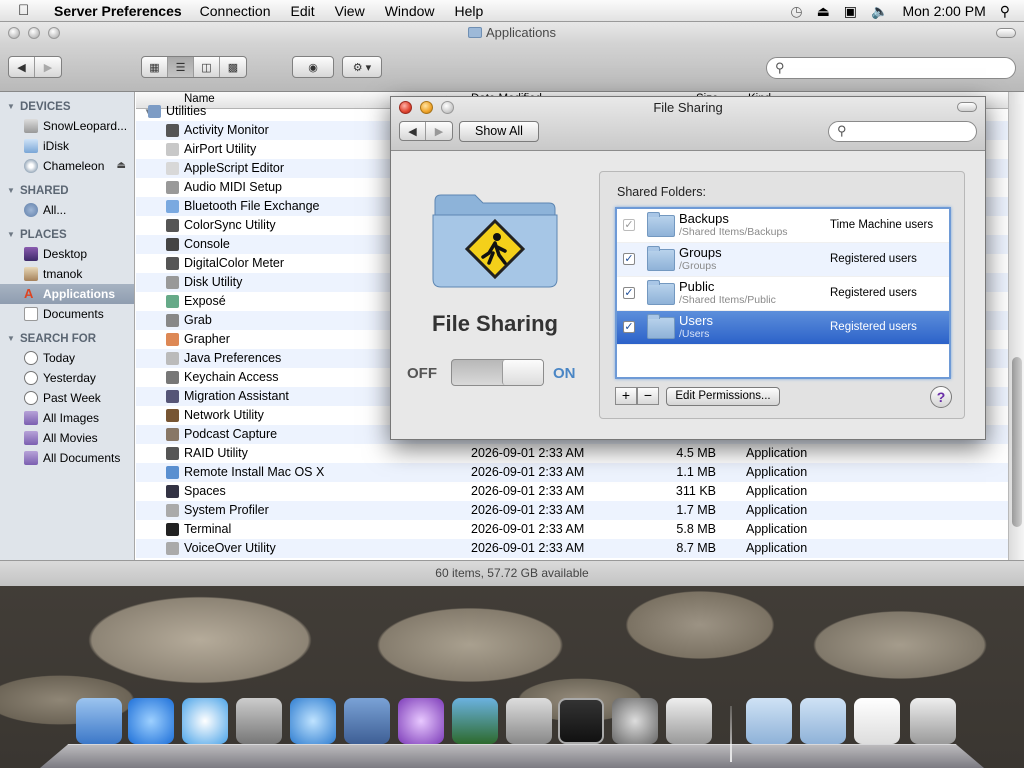  Describe the element at coordinates (67, 378) in the screenshot. I see `sidebar-item-yesterday: Yesterday` at that location.